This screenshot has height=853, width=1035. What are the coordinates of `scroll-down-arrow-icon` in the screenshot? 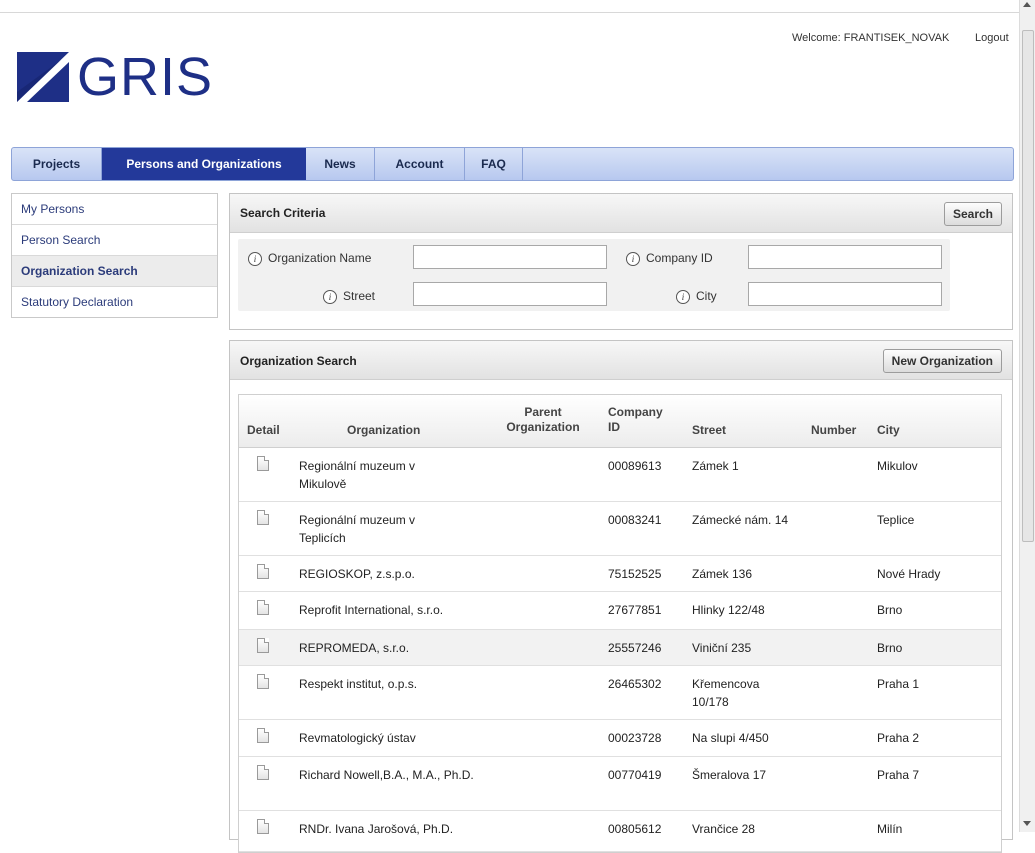 It's located at (1027, 823).